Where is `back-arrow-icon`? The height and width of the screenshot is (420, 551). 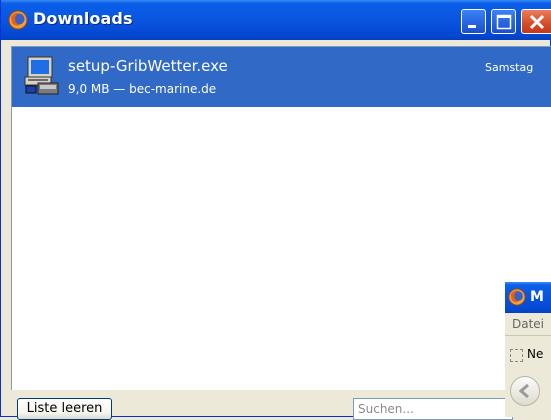 back-arrow-icon is located at coordinates (523, 391).